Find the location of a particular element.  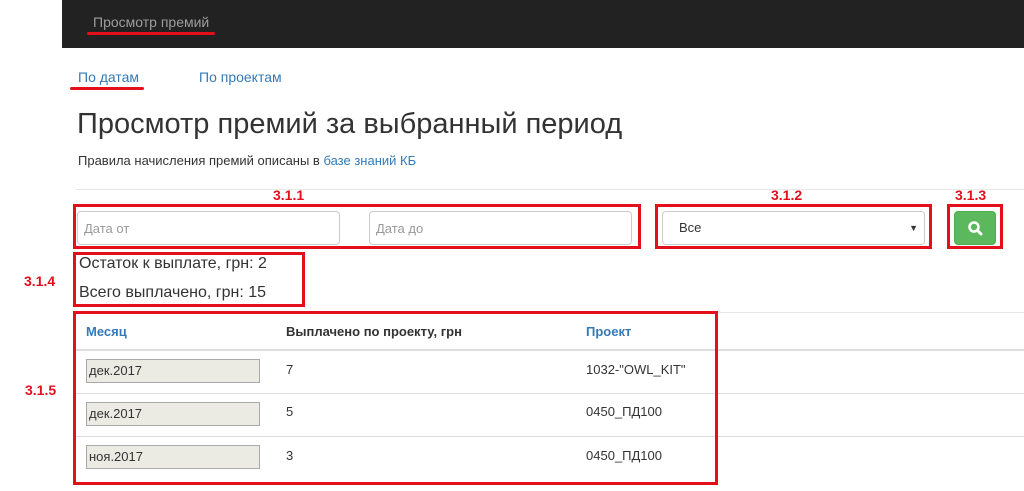

top-navbar: Просмотр премий is located at coordinates (543, 24).